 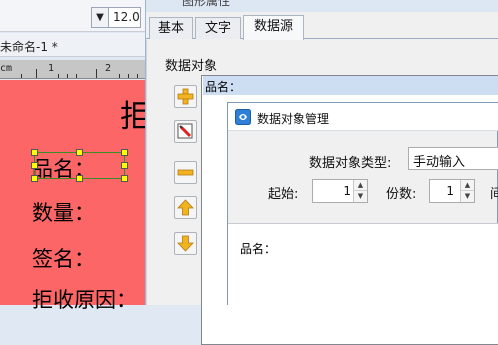 I want to click on remove-icon, so click(x=185, y=172).